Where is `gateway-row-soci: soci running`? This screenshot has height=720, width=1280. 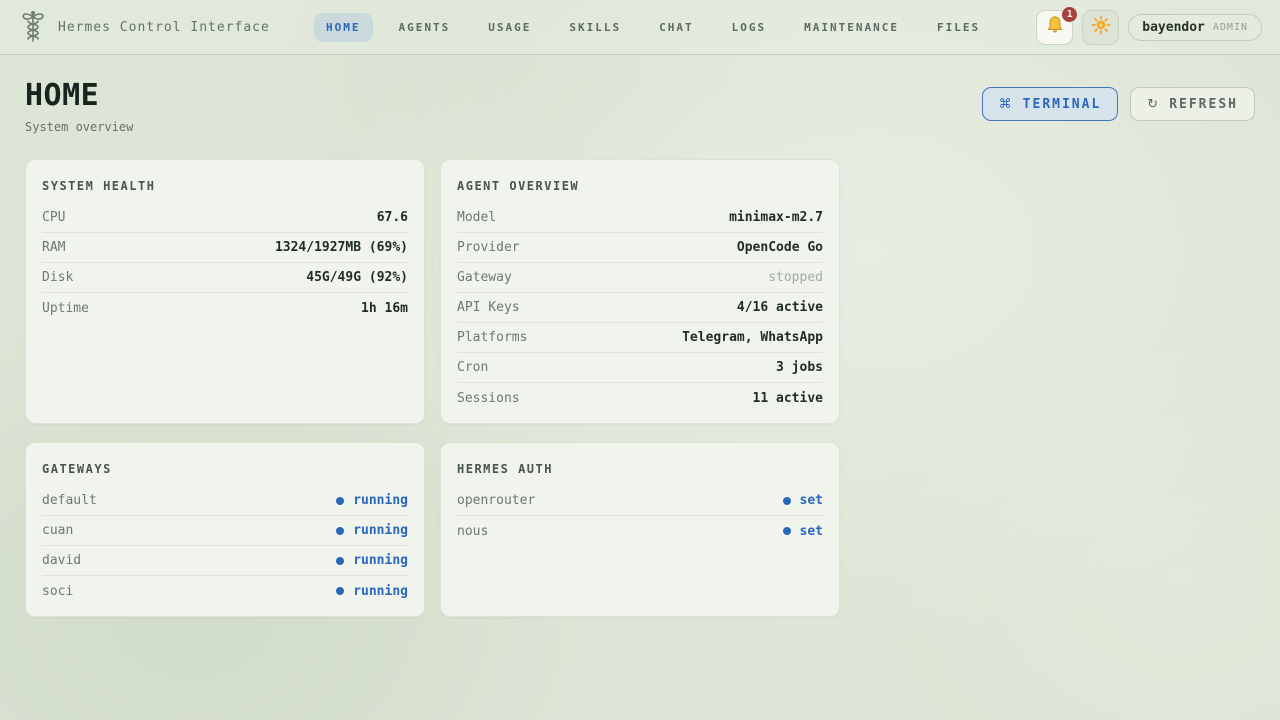 gateway-row-soci: soci running is located at coordinates (225, 591).